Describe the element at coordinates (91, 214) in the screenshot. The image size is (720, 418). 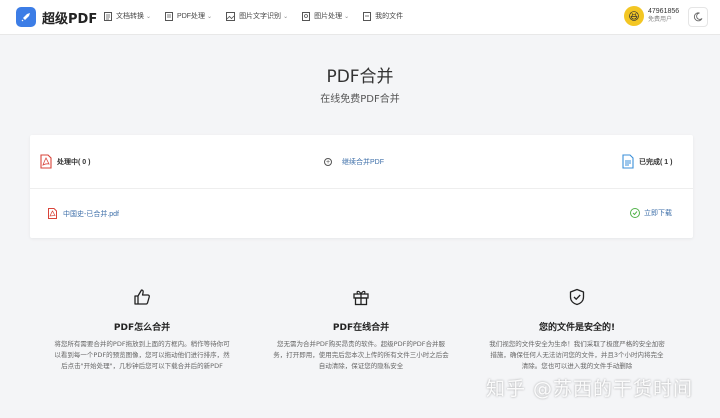
I see `merged-file-name: 中国史-已合并.pdf` at that location.